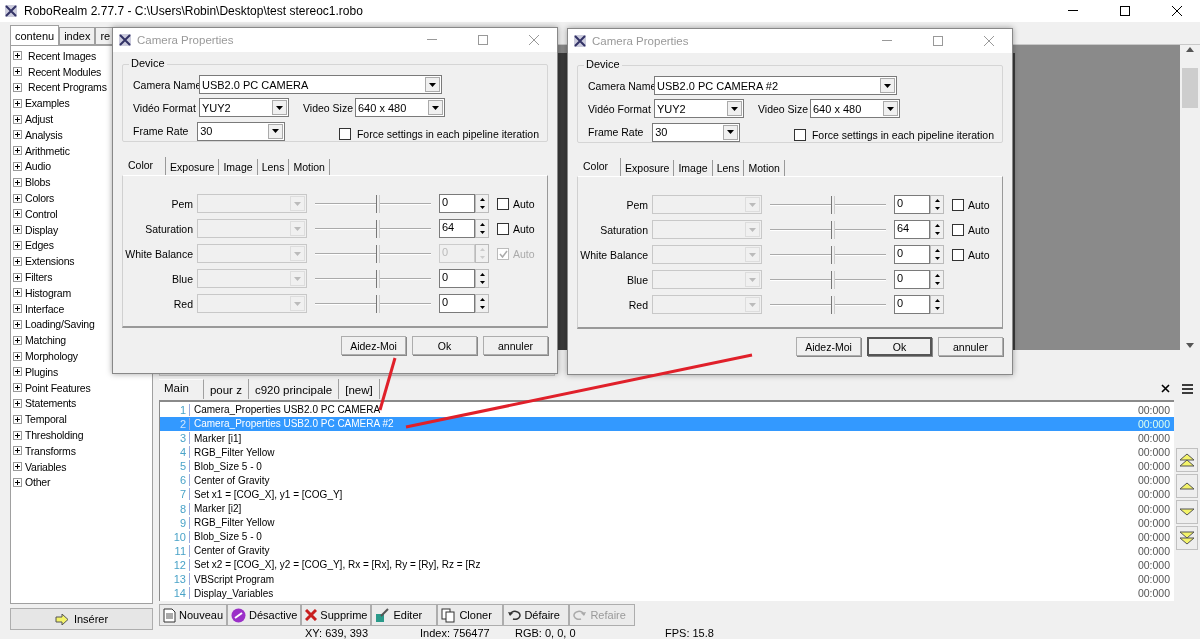 The height and width of the screenshot is (639, 1200). Describe the element at coordinates (82, 292) in the screenshot. I see `tree-item: Histogram` at that location.